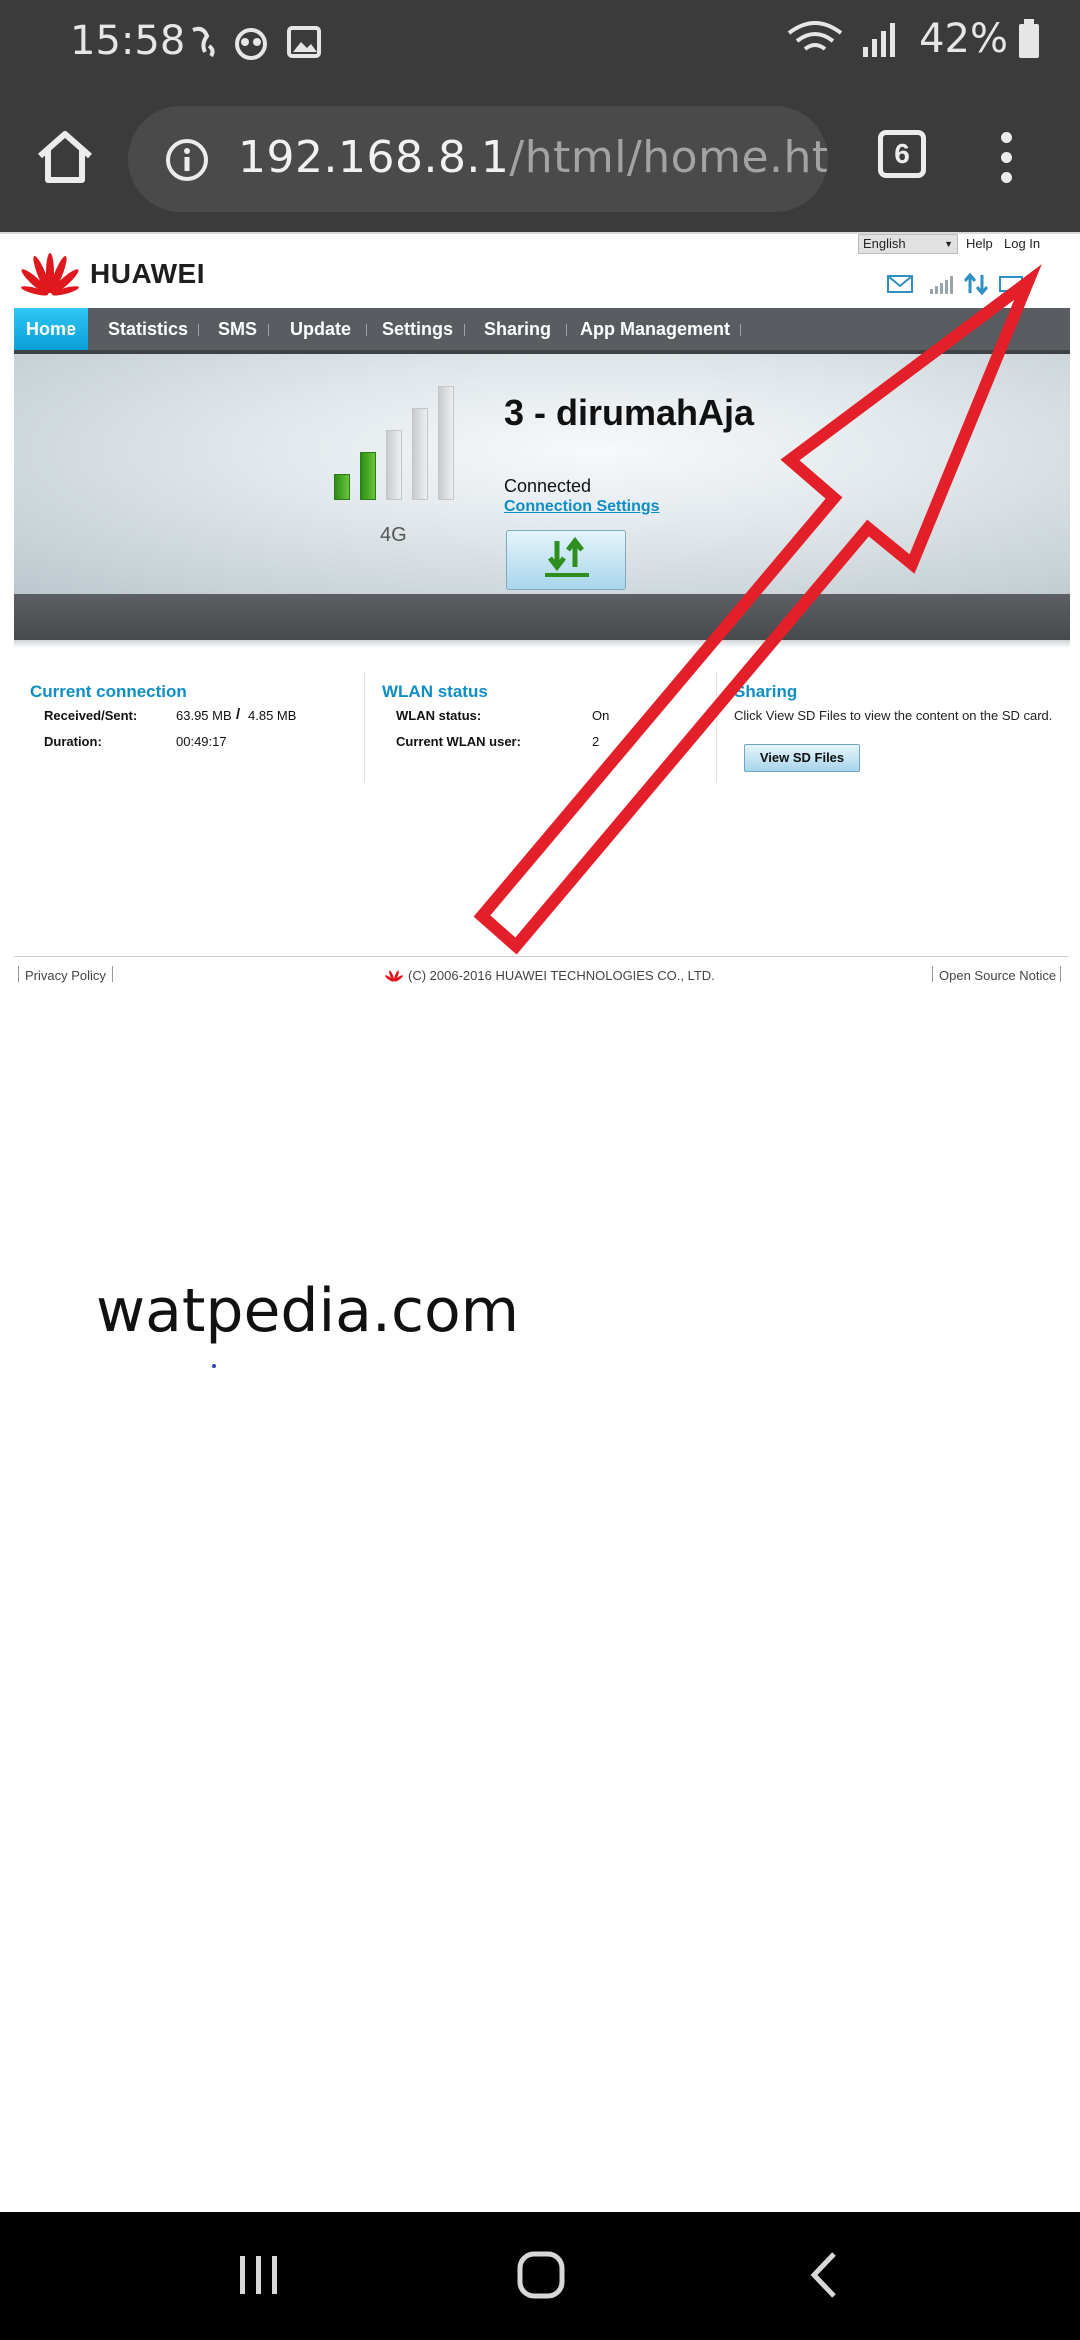 Image resolution: width=1080 pixels, height=2340 pixels. I want to click on wlan-status-title: WLAN status, so click(435, 691).